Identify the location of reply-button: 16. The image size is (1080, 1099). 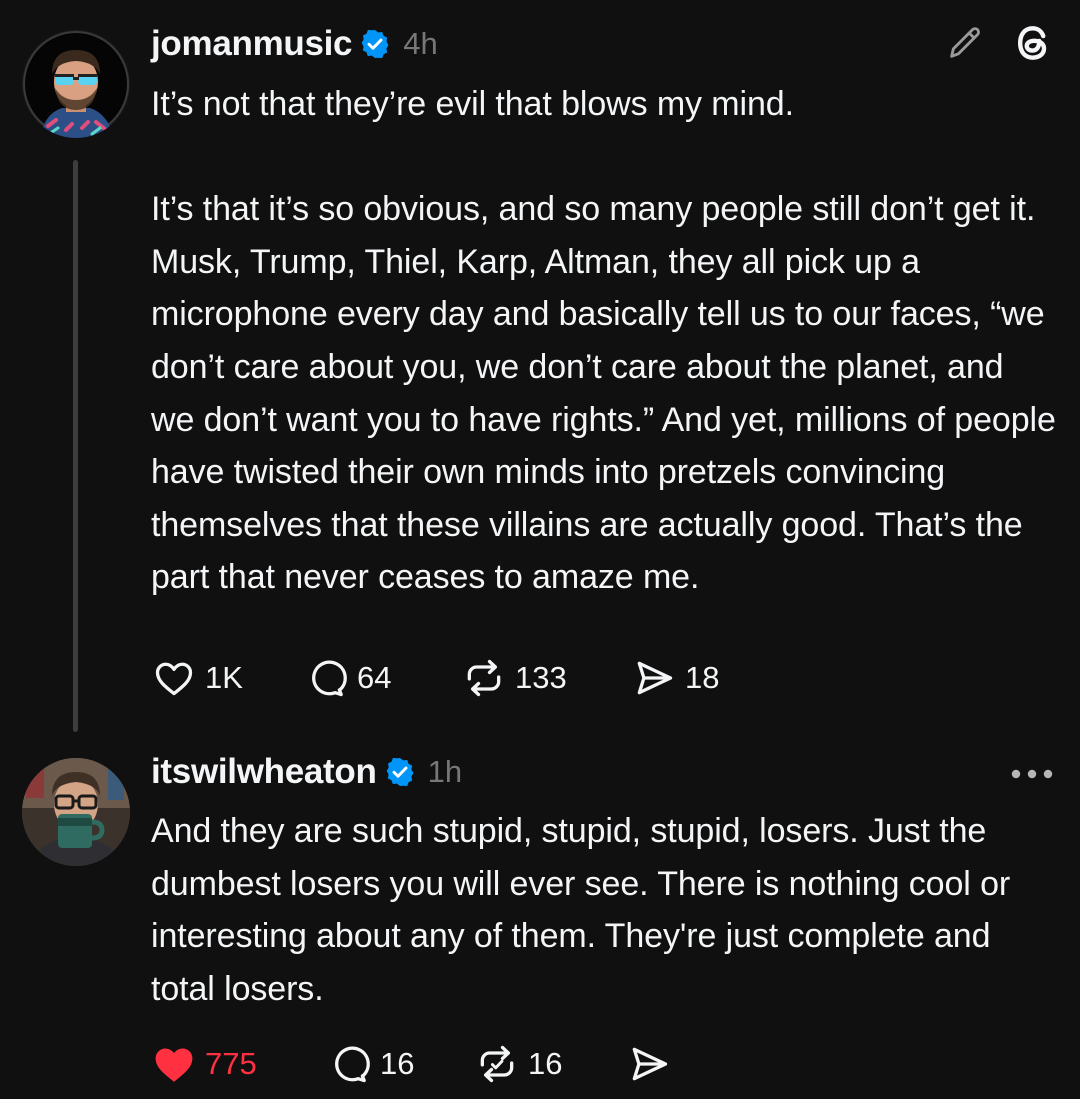
(400, 1064).